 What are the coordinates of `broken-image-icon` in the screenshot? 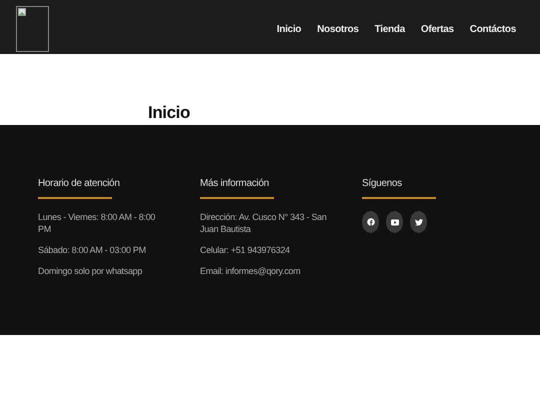 It's located at (32, 29).